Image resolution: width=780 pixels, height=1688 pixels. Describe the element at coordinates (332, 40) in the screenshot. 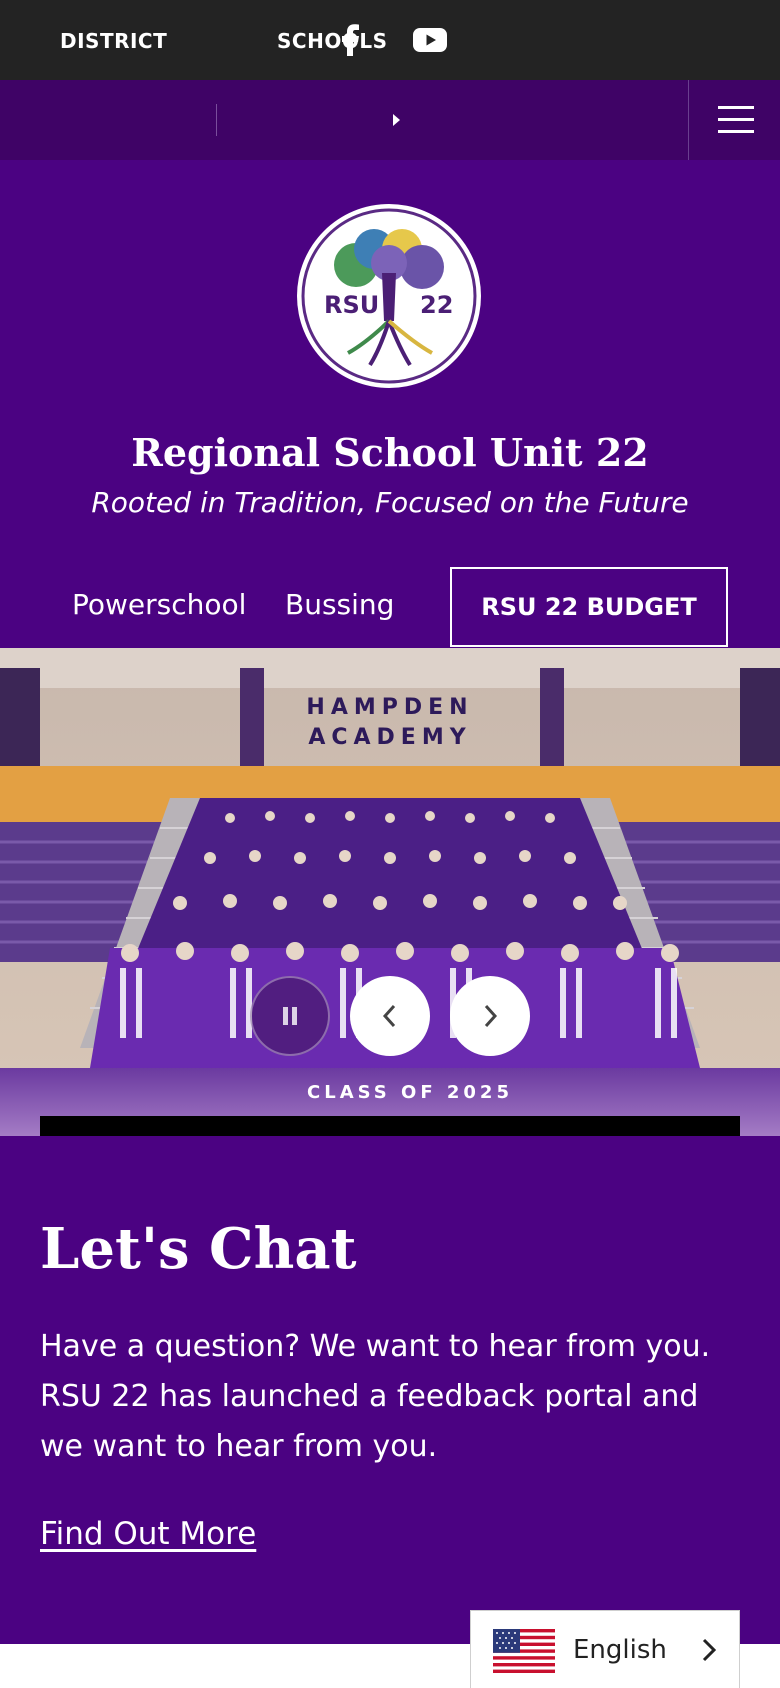

I see `nav-schools: SCHOOLS` at that location.